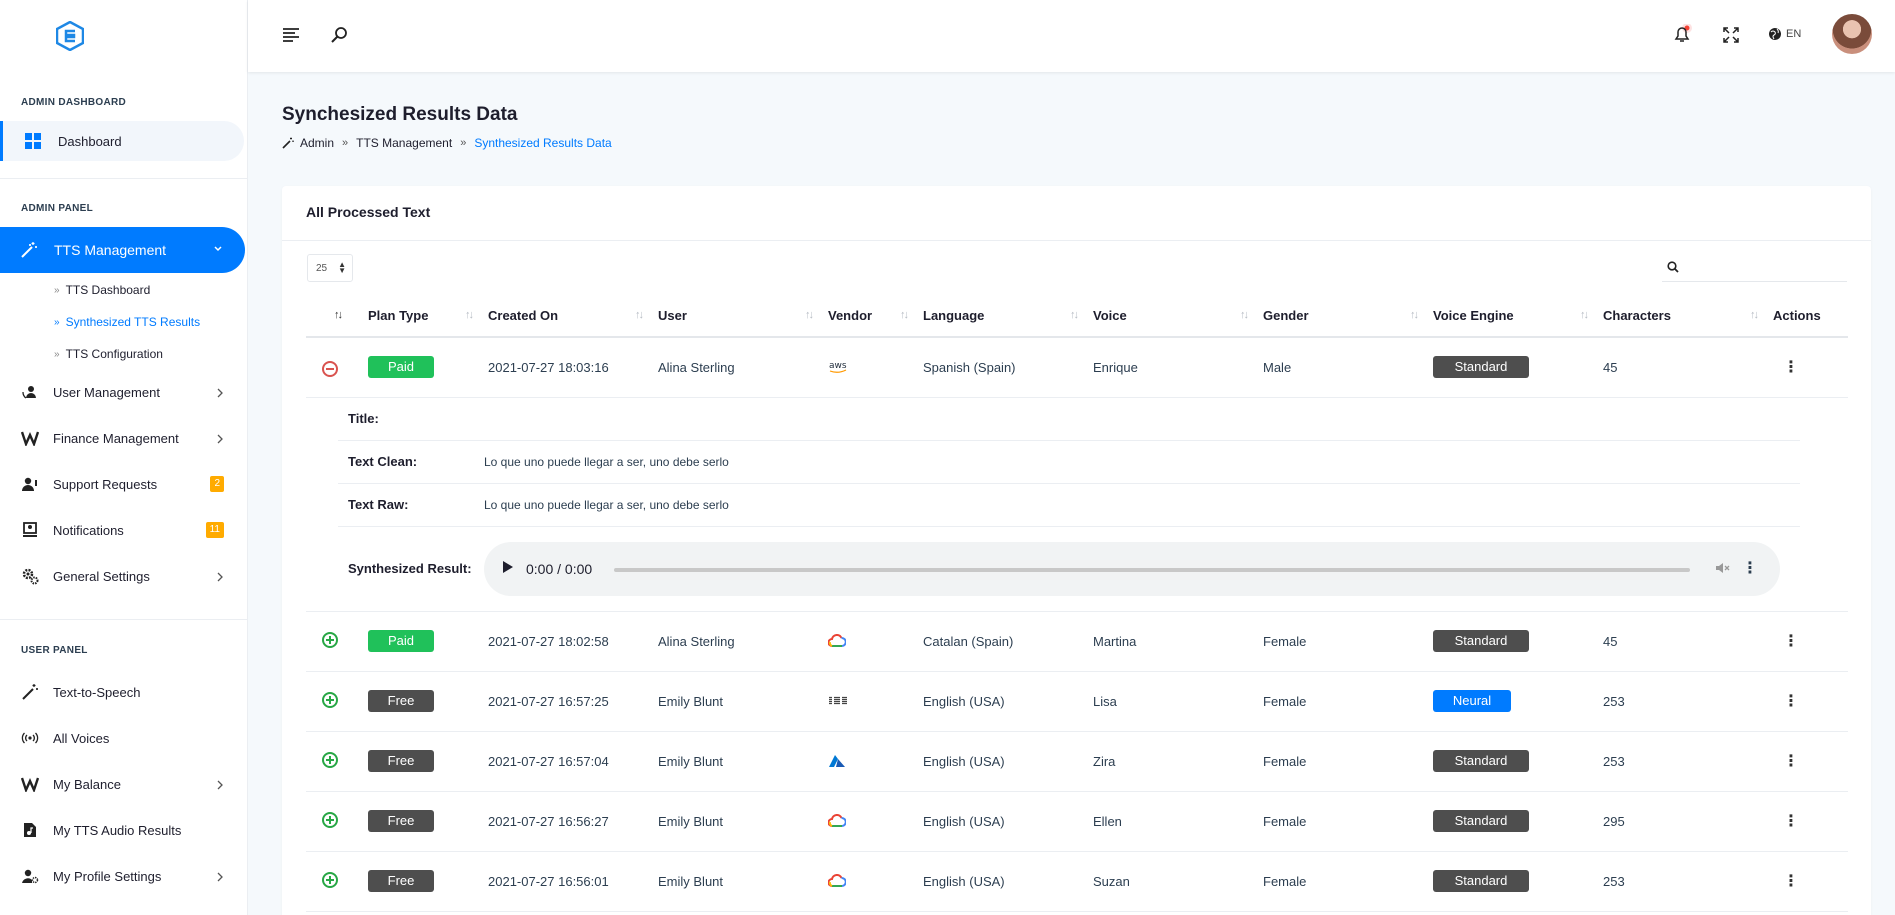 The image size is (1895, 915). I want to click on audio-player: 0:00 / 0:00 ⋮, so click(1132, 568).